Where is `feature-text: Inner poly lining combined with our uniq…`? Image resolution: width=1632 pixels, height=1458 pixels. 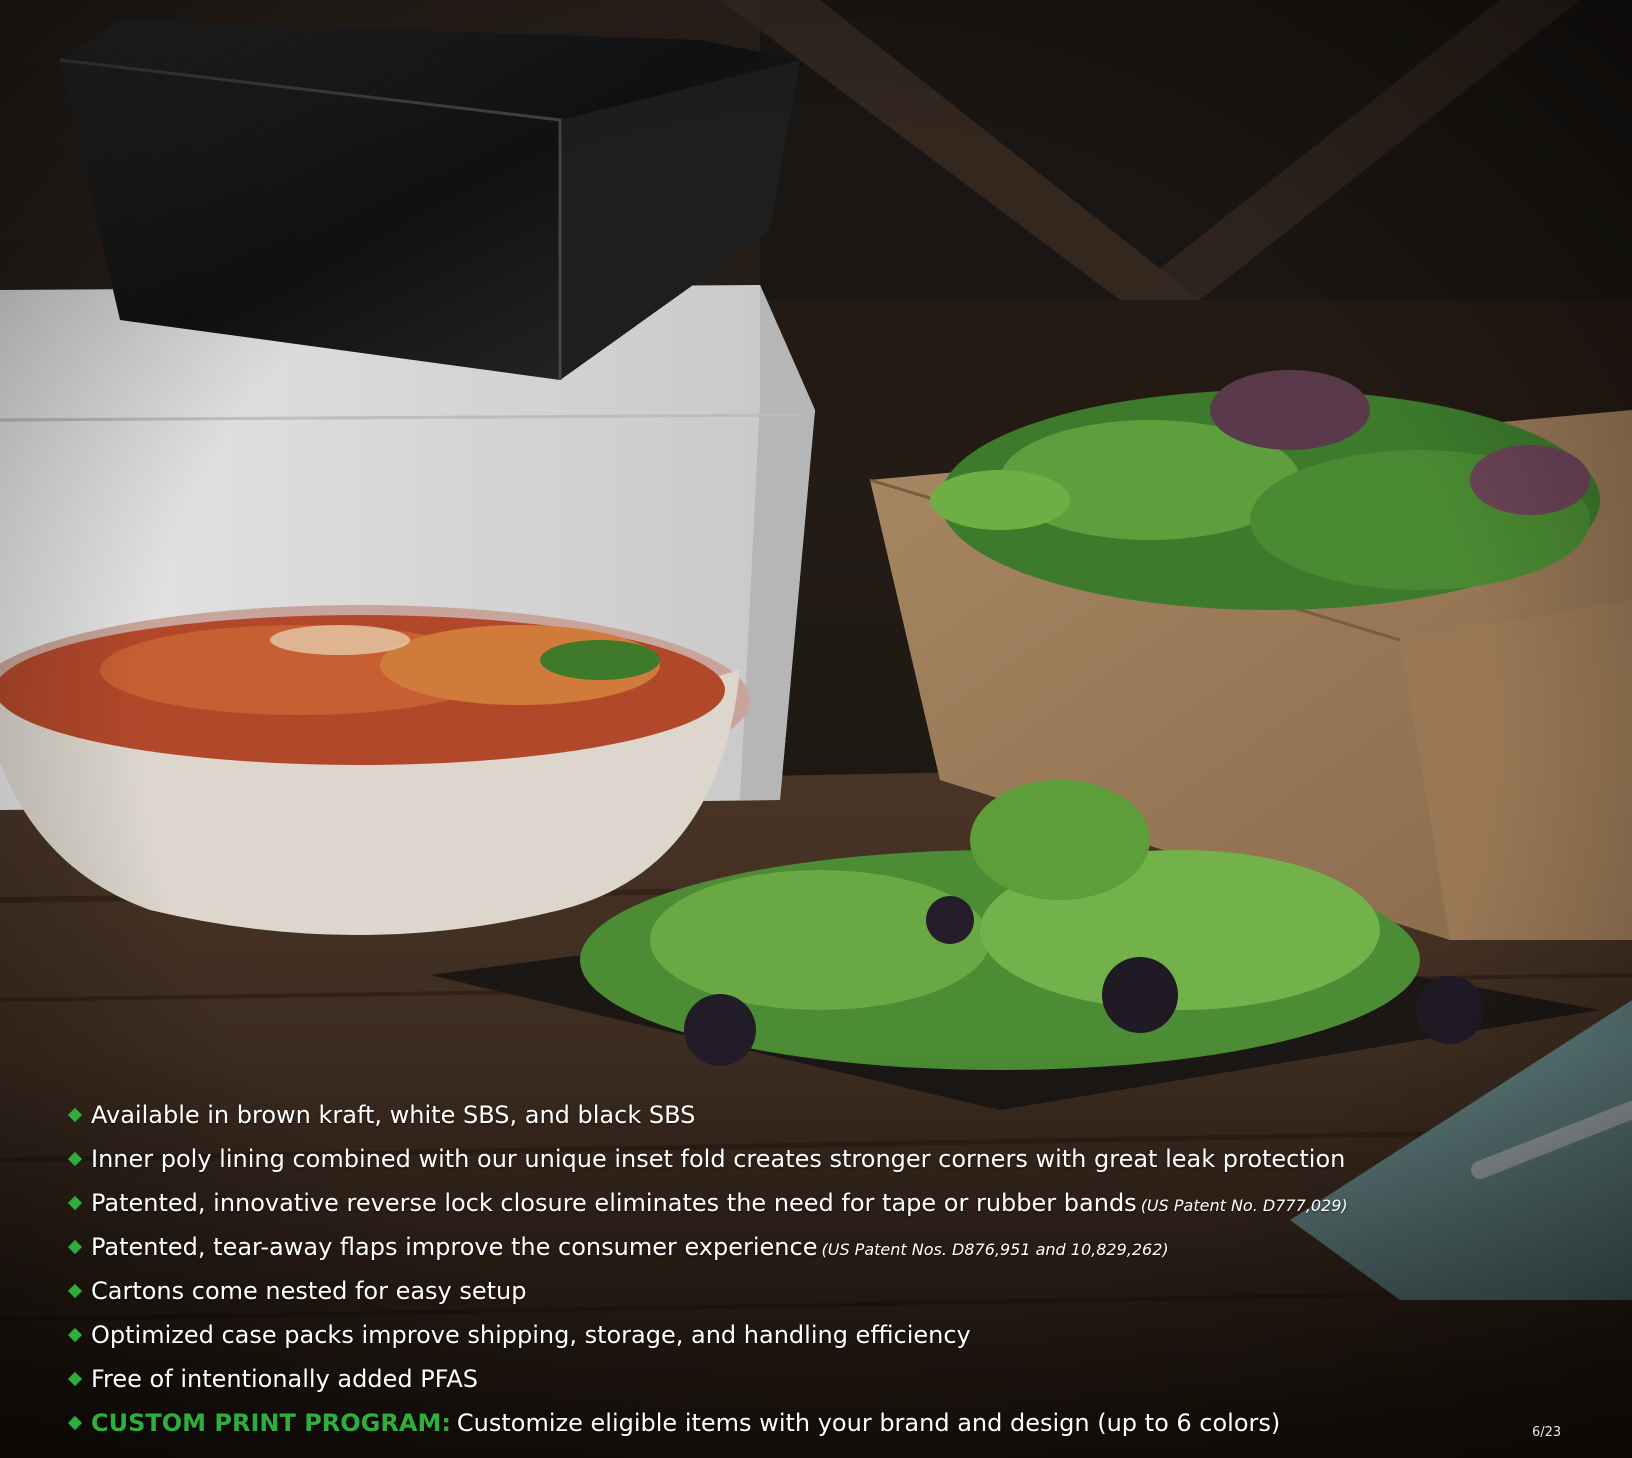
feature-text: Inner poly lining combined with our uniq… is located at coordinates (718, 1159).